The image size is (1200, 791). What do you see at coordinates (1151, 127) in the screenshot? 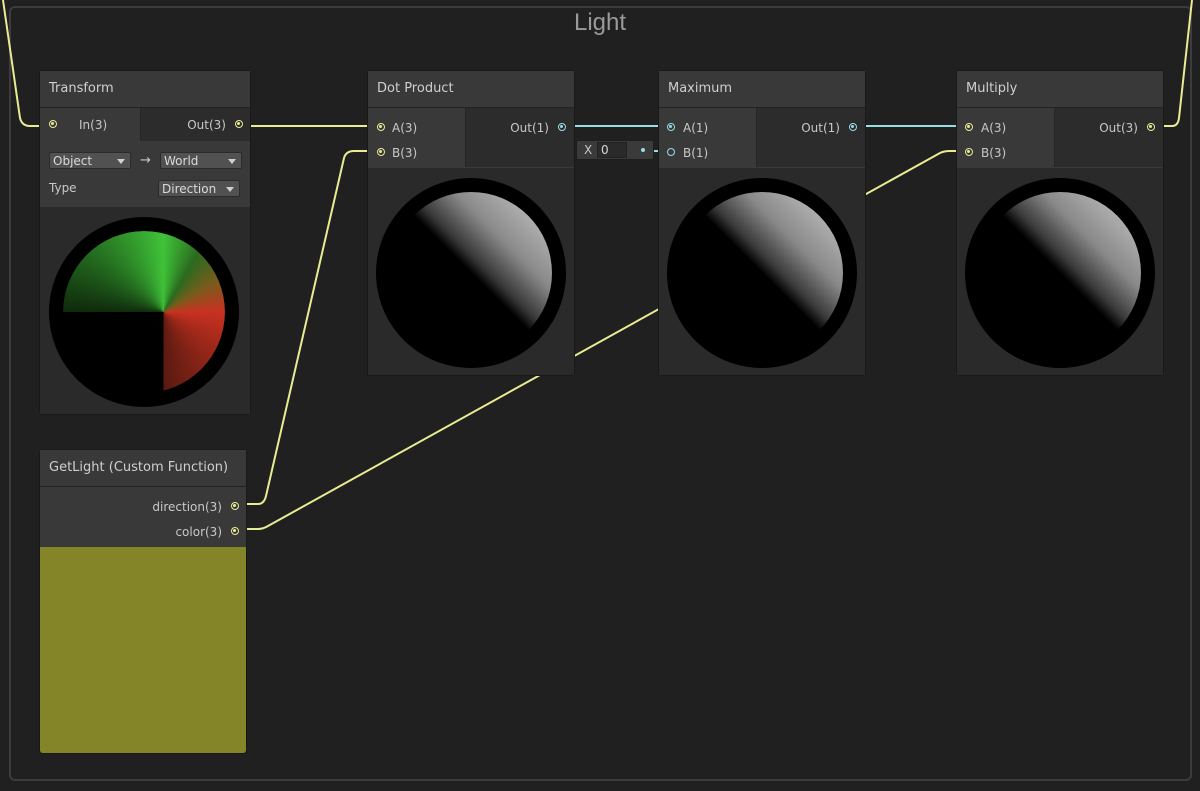
I see `mul-out-port` at bounding box center [1151, 127].